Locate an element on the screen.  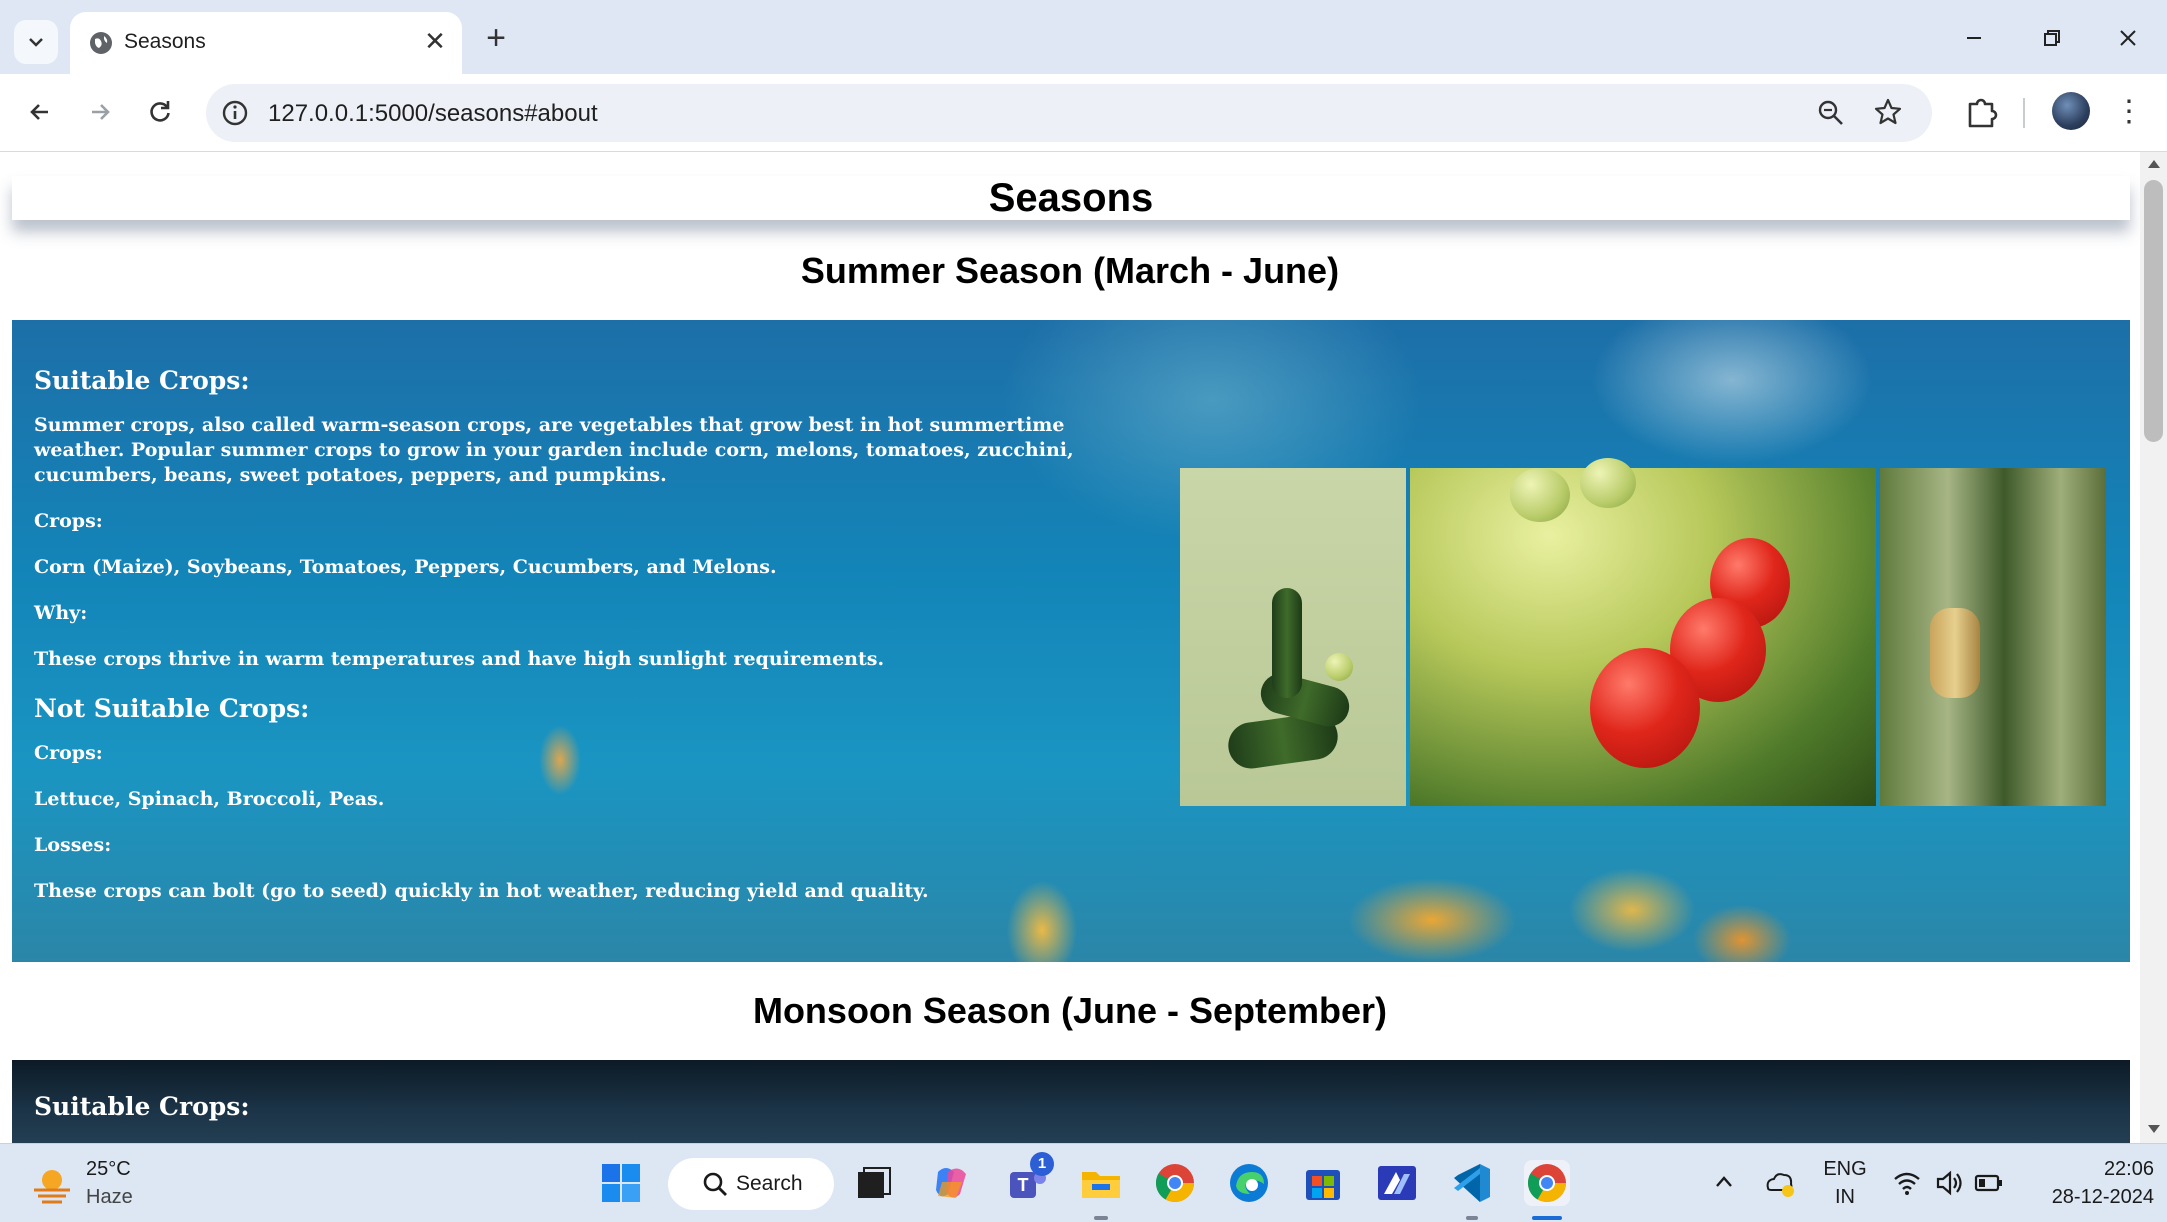
chrome-app is located at coordinates (1175, 1183).